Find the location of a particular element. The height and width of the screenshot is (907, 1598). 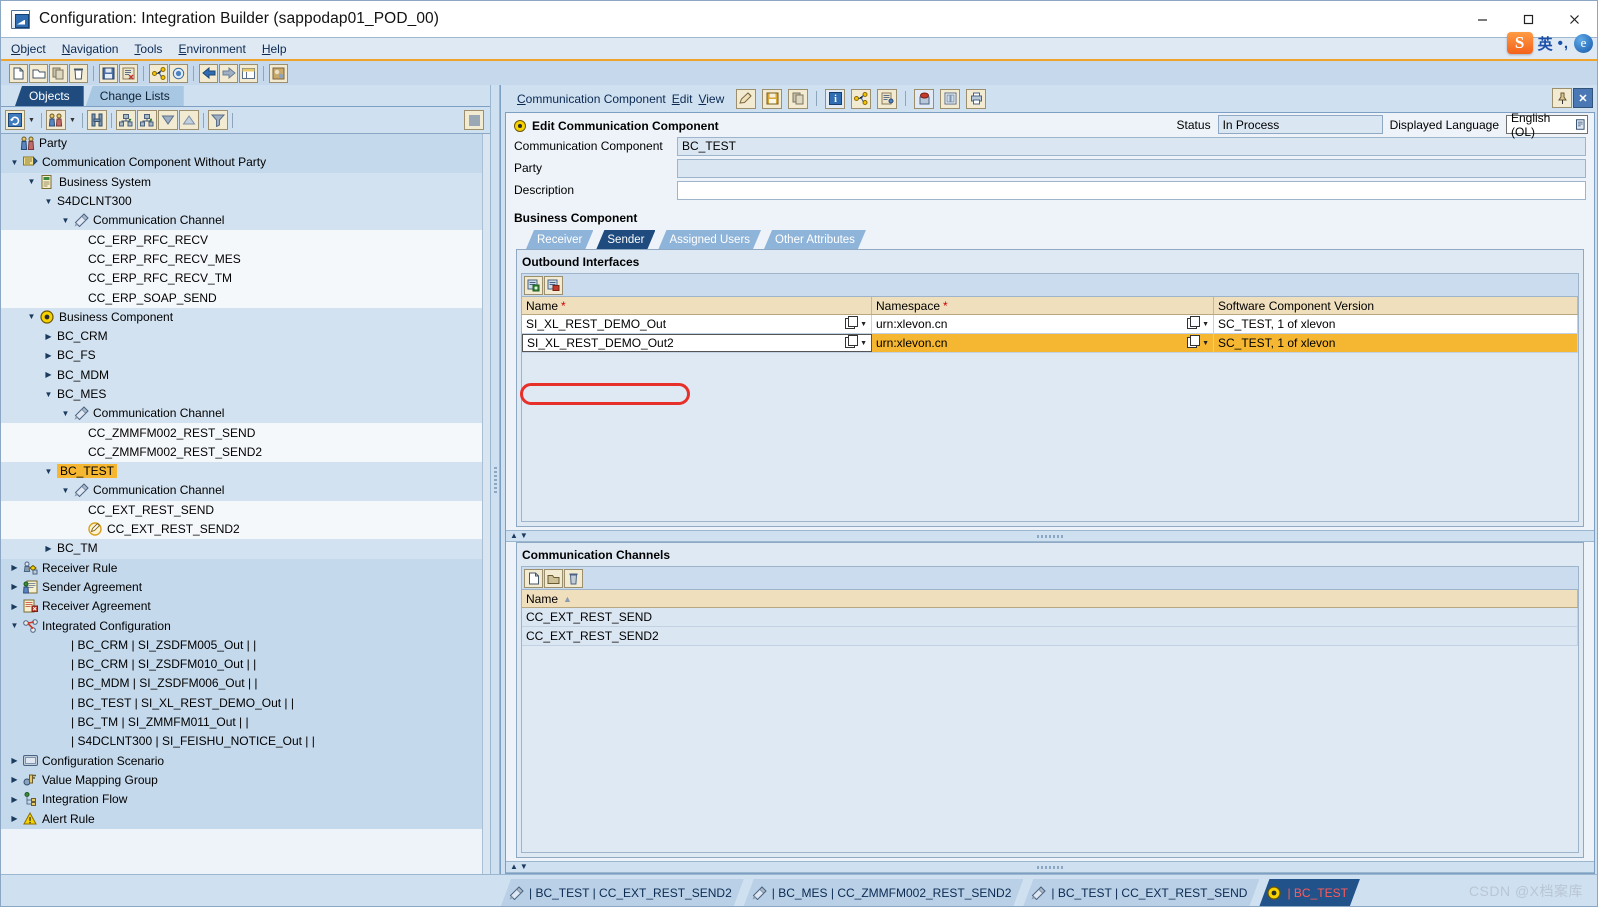

splitter-arrows: ▲▼ is located at coordinates (520, 535).